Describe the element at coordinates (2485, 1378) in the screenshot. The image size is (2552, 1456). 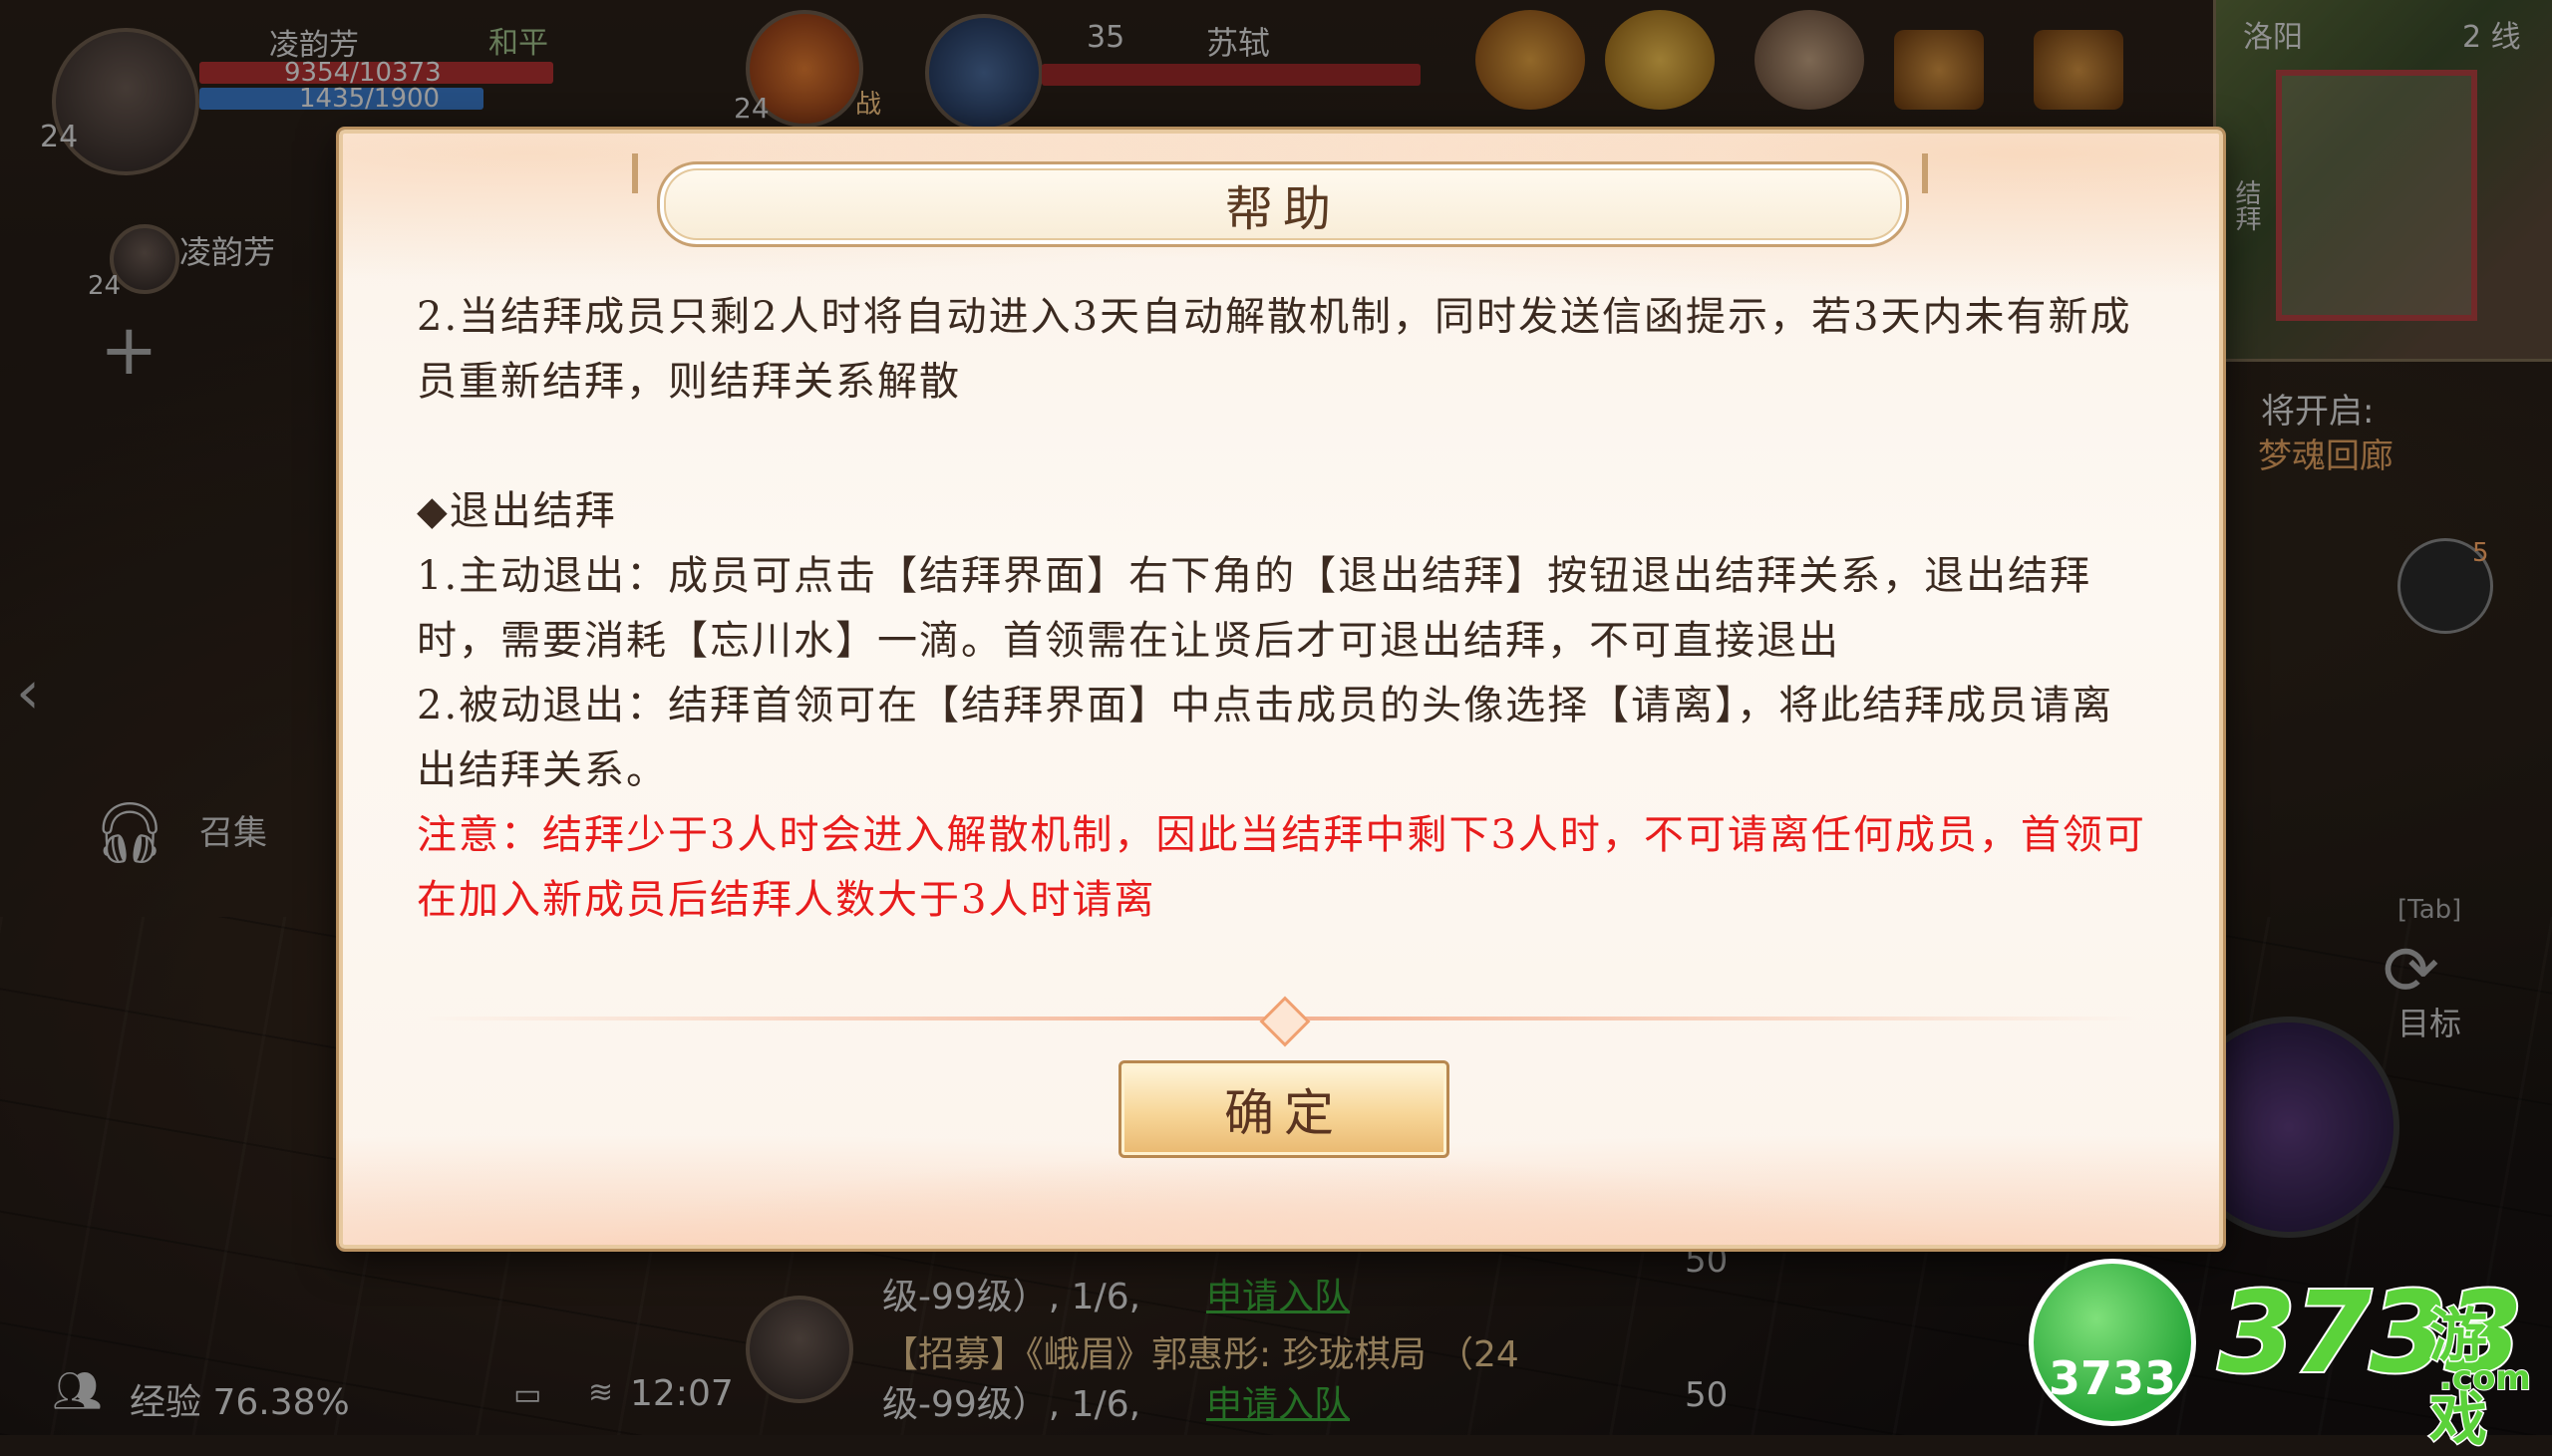
I see `watermark-com: .com` at that location.